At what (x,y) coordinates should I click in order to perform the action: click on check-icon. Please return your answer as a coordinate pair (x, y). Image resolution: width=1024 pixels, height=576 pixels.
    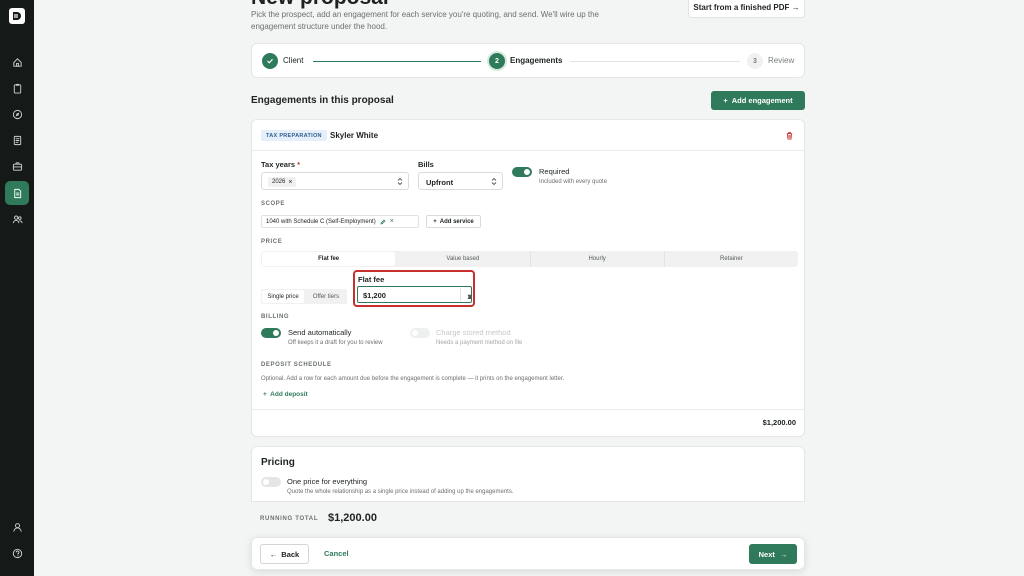
    Looking at the image, I should click on (270, 61).